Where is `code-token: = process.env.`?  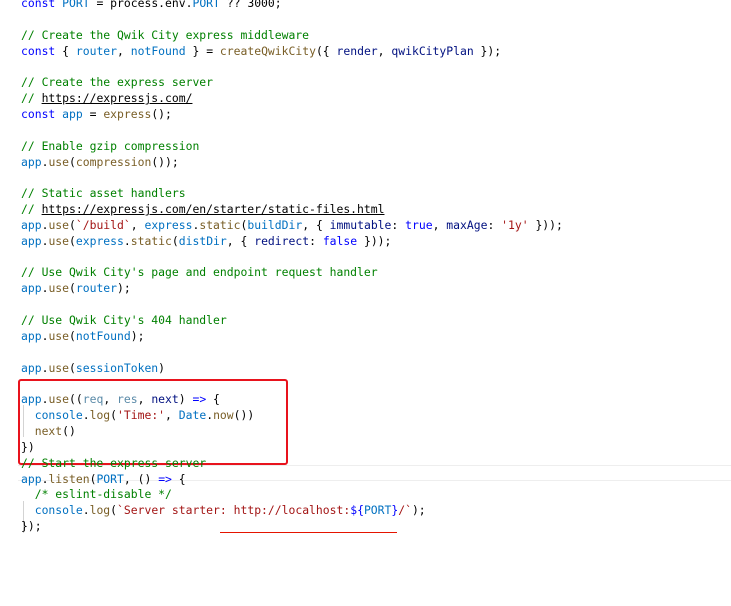 code-token: = process.env. is located at coordinates (141, 5).